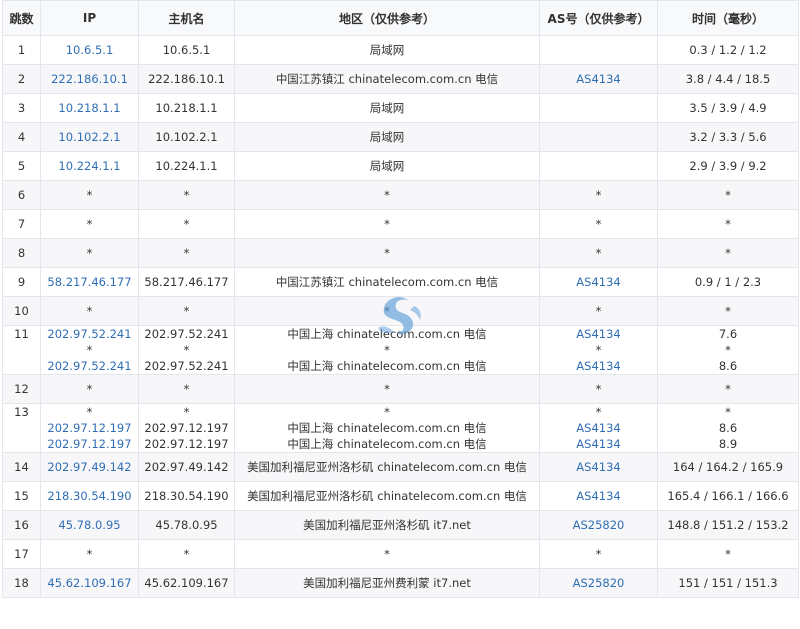  What do you see at coordinates (186, 496) in the screenshot?
I see `hostname-cell: 218.30.54.190` at bounding box center [186, 496].